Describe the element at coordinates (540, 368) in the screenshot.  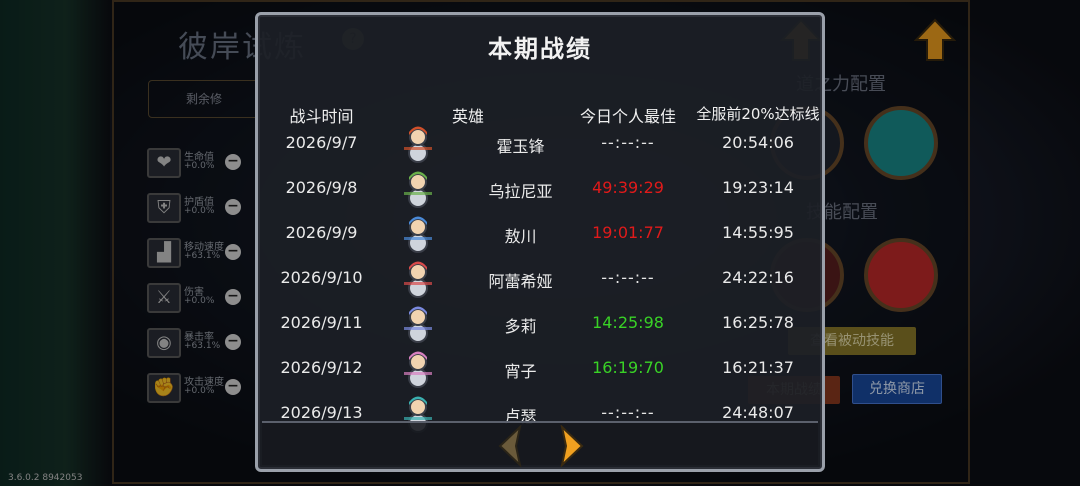
I see `record-row: 2026/9/12 宵子 16:19:70 16:21:37` at that location.